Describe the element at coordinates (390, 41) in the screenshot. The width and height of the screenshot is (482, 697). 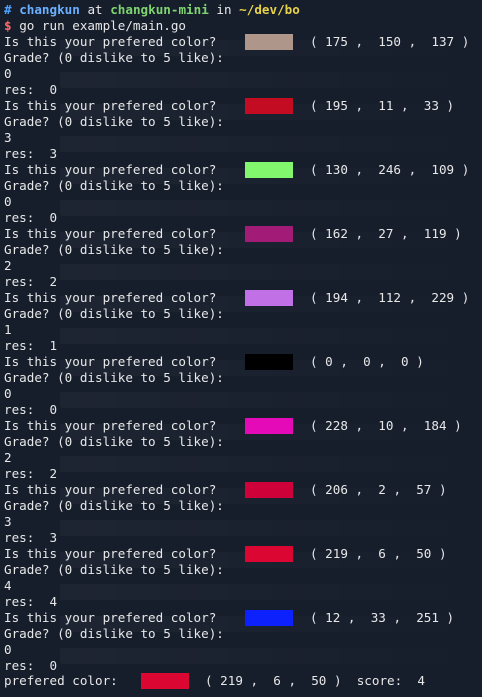
I see `rgb-values: ( 175 , 150 , 137 )` at that location.